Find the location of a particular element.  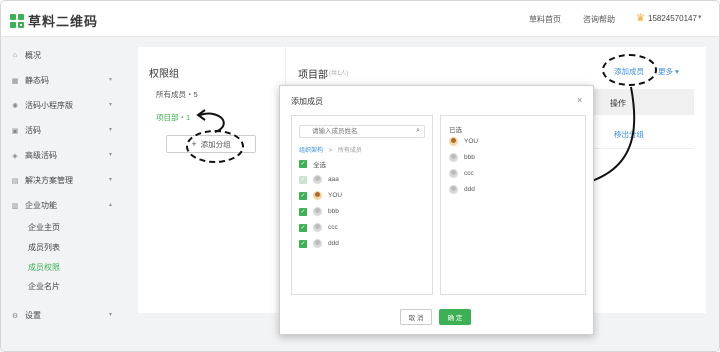

member-row: ✓ aaa is located at coordinates (319, 179).